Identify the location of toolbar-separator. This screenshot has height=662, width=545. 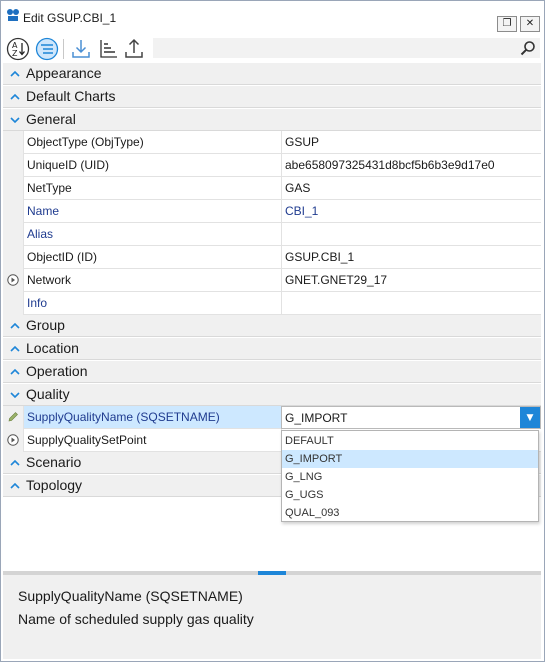
(63, 49).